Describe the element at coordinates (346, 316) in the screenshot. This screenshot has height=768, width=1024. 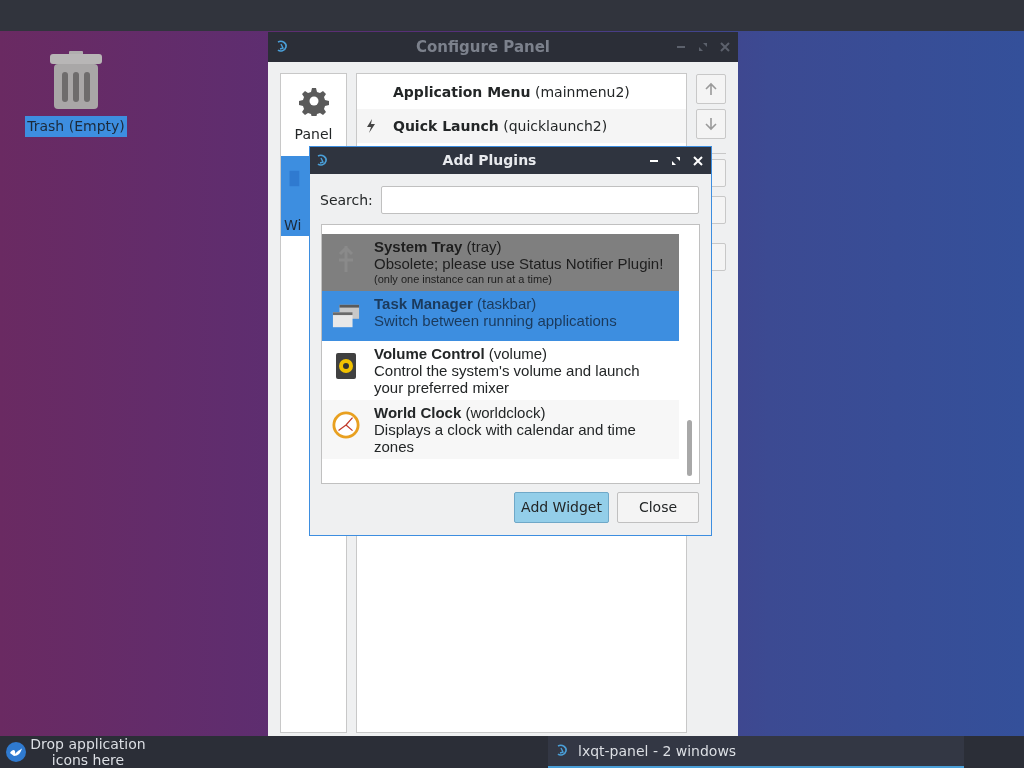
I see `windows-icon` at that location.